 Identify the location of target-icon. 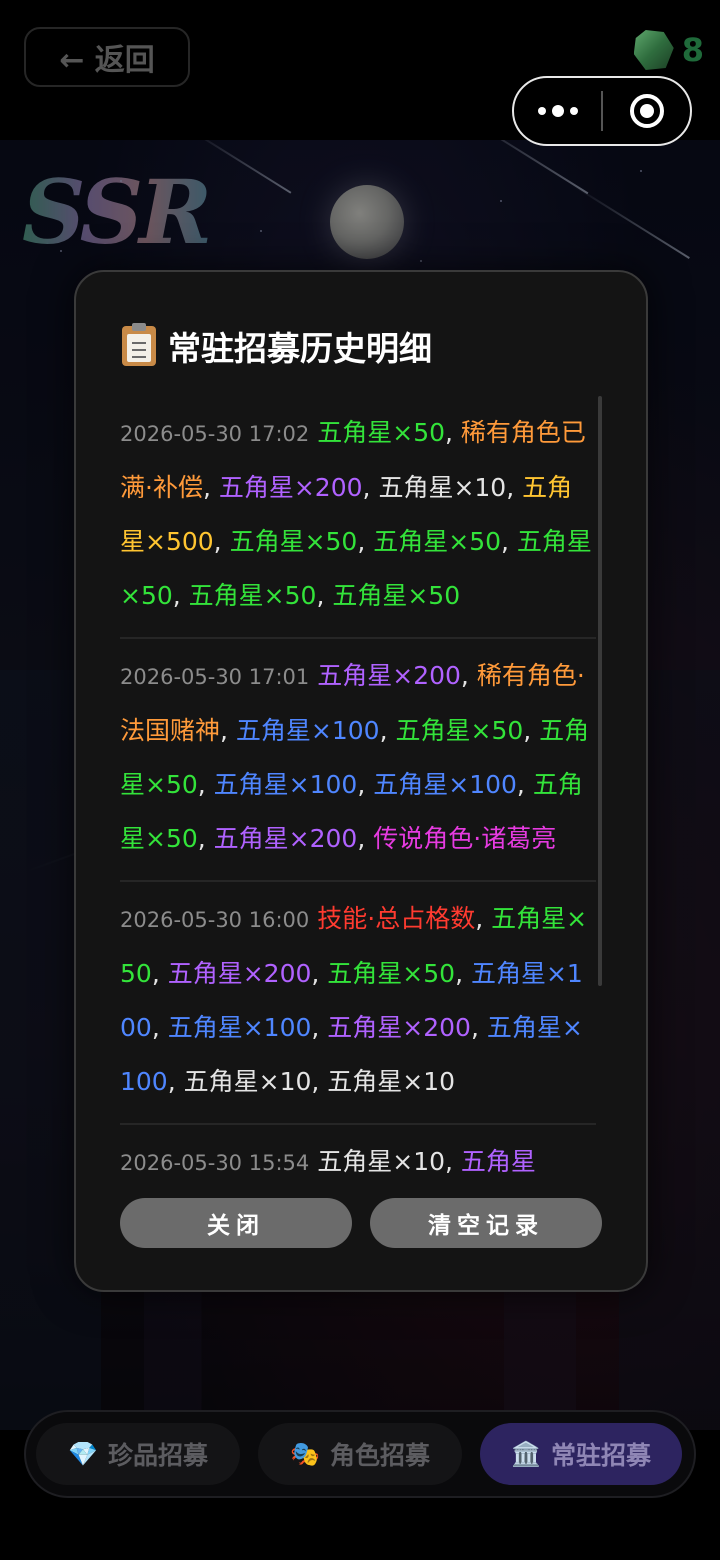
(646, 111).